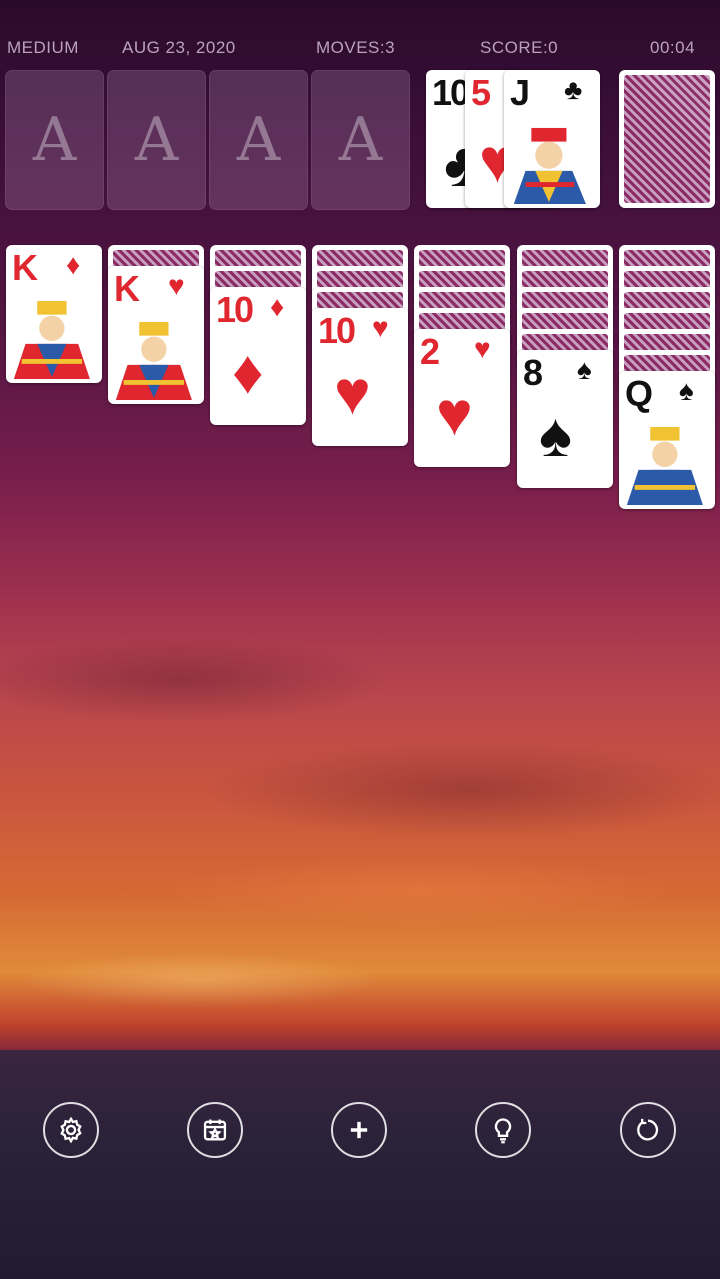 The image size is (720, 1279). What do you see at coordinates (430, 351) in the screenshot?
I see `card-rank: 2` at bounding box center [430, 351].